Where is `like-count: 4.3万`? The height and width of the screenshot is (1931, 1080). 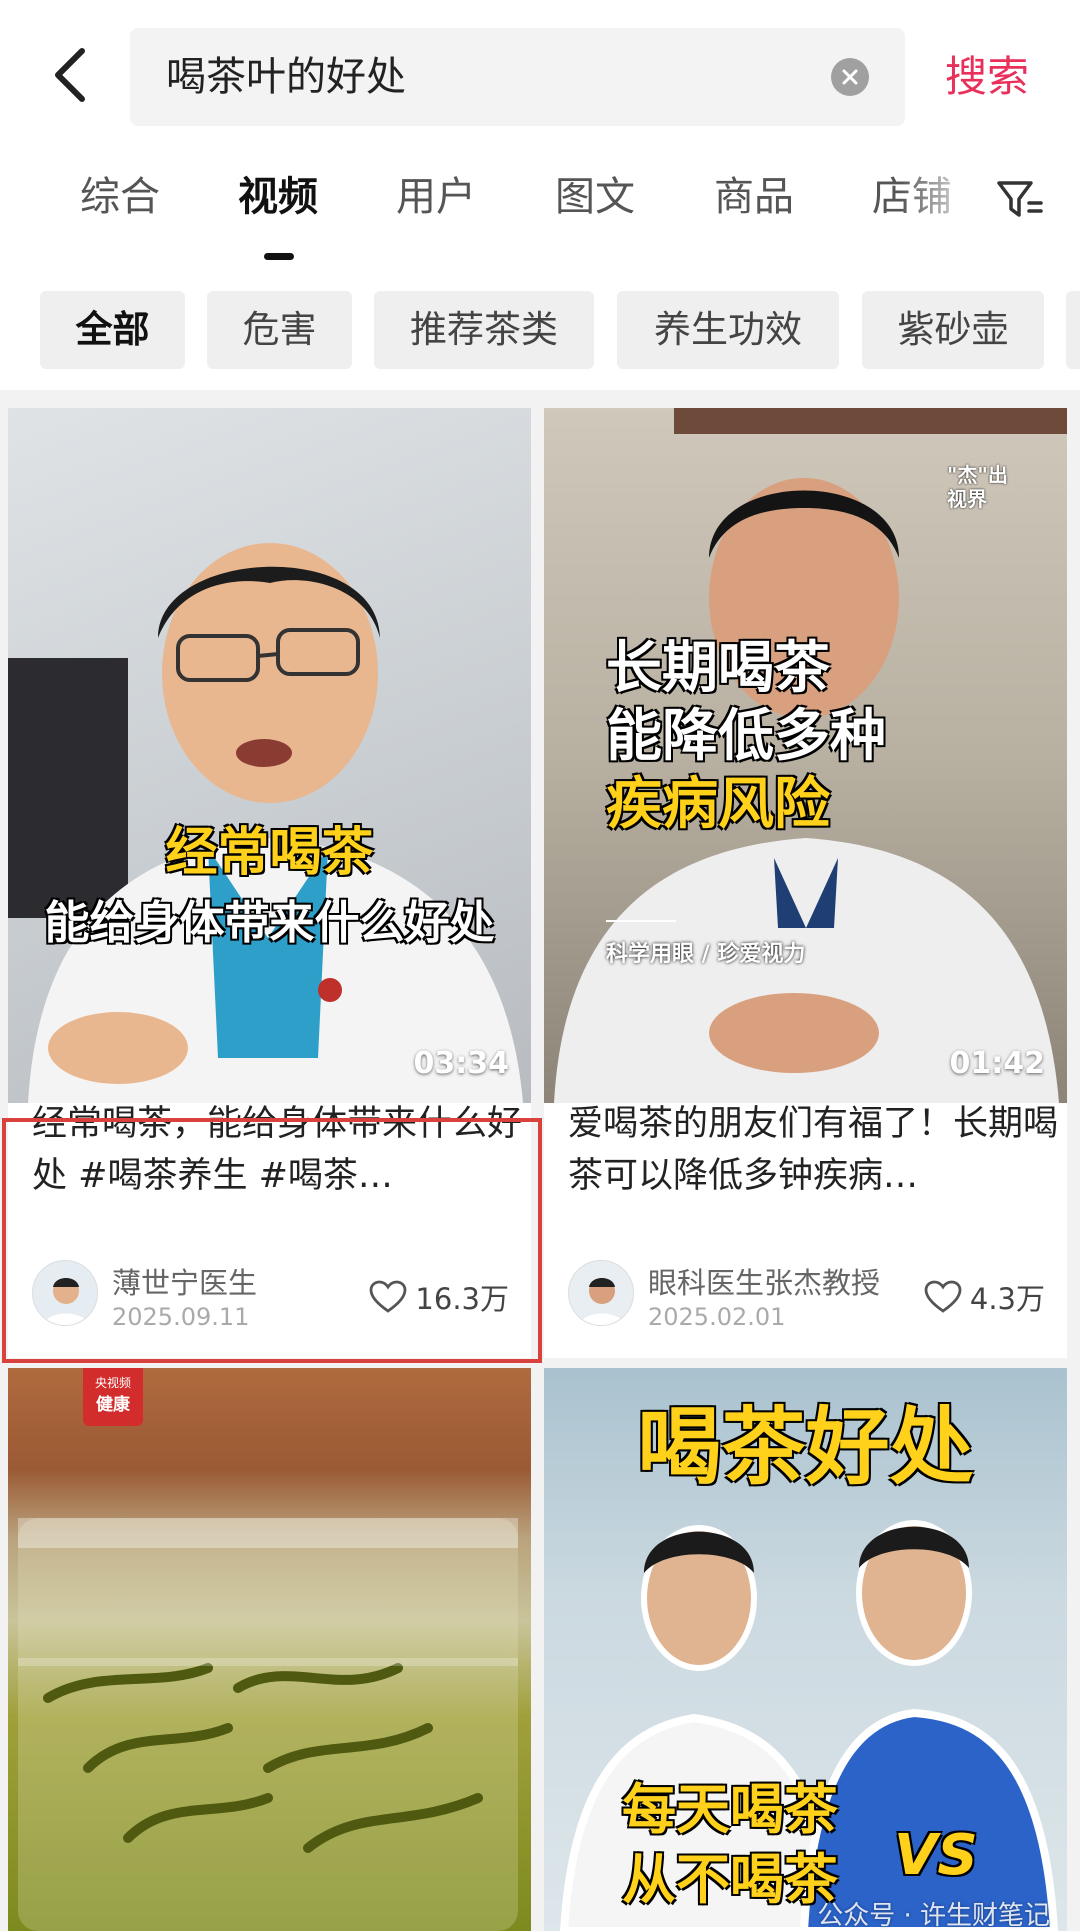
like-count: 4.3万 is located at coordinates (984, 1297).